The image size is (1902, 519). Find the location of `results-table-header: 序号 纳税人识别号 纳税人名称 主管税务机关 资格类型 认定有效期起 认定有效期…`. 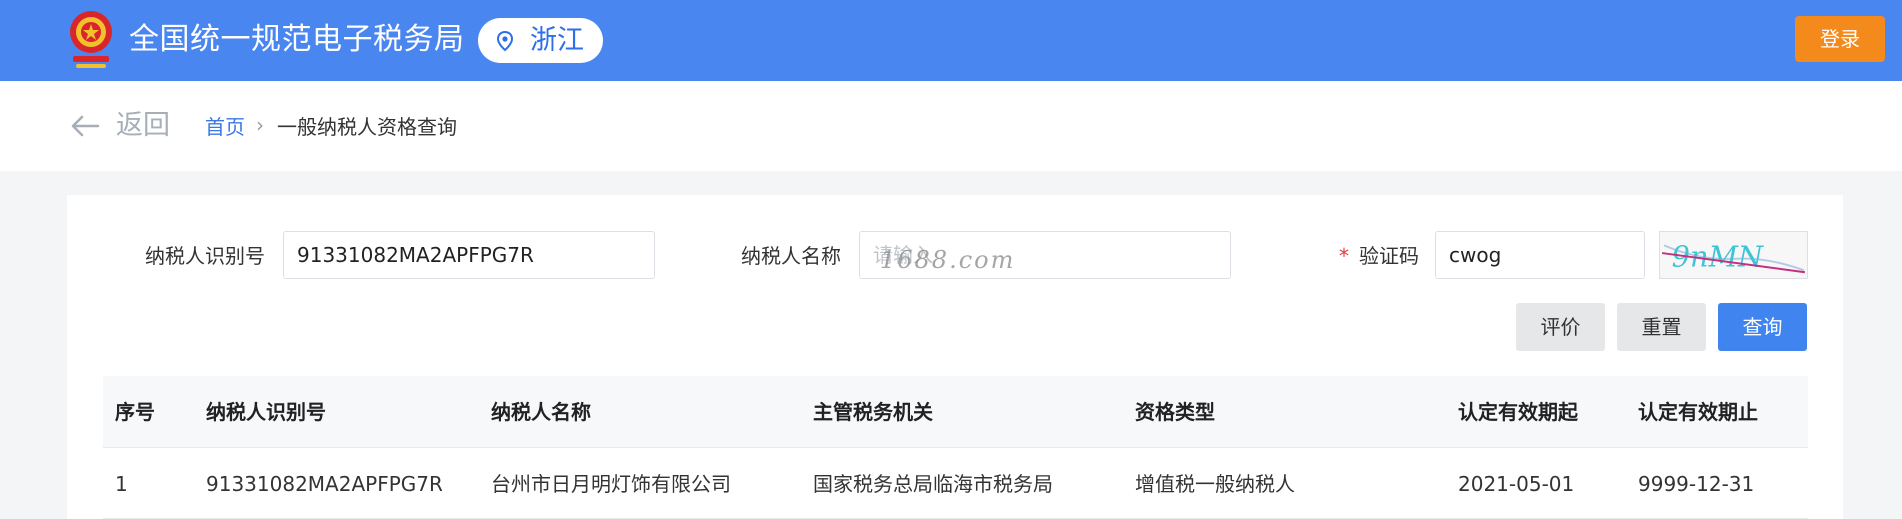

results-table-header: 序号 纳税人识别号 纳税人名称 主管税务机关 资格类型 认定有效期起 认定有效期… is located at coordinates (955, 412).